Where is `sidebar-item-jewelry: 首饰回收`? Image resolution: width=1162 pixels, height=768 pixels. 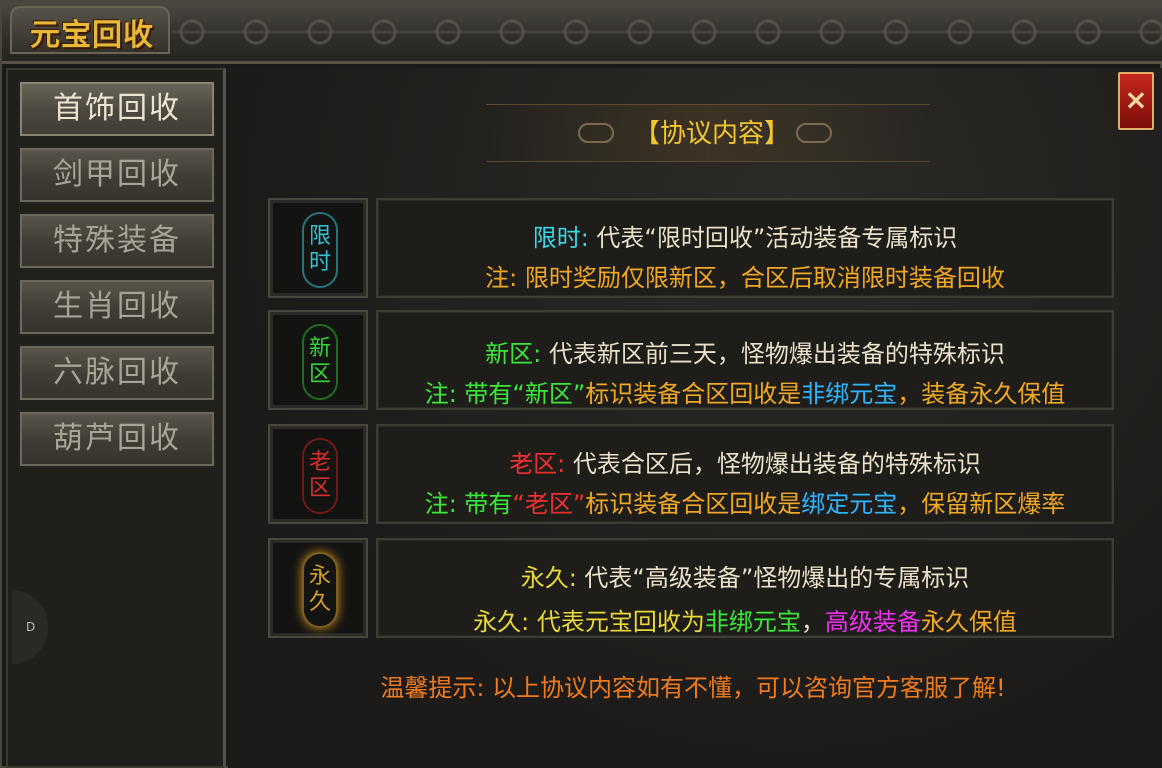 sidebar-item-jewelry: 首饰回收 is located at coordinates (117, 109).